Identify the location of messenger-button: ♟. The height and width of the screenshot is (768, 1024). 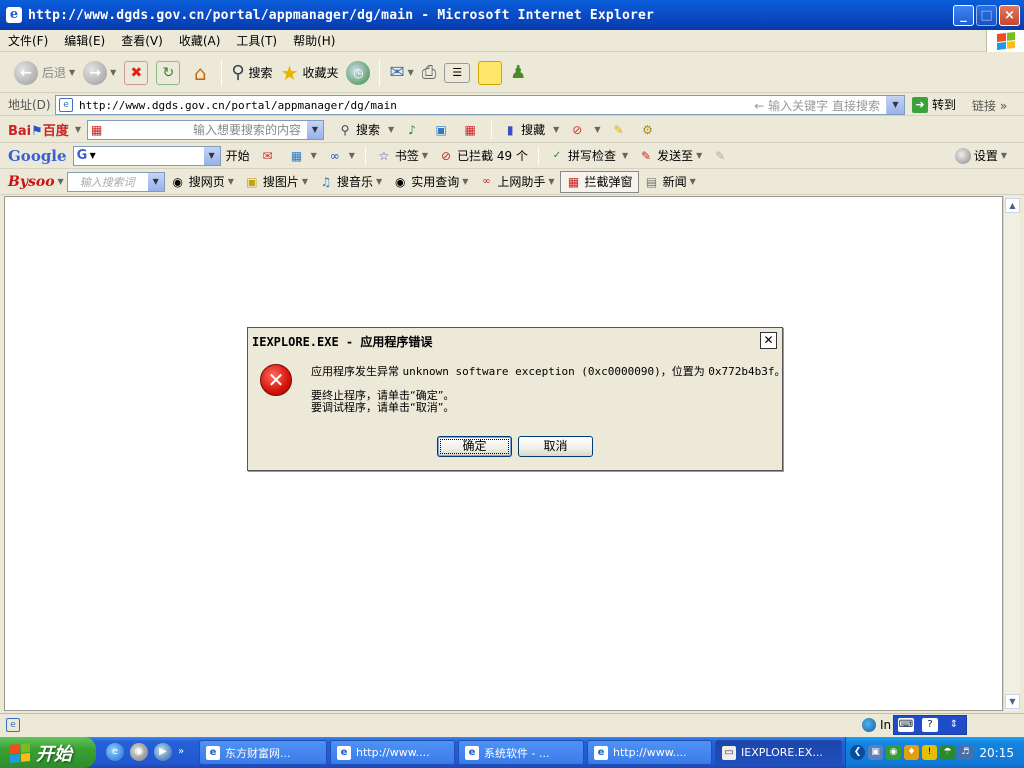
(518, 73).